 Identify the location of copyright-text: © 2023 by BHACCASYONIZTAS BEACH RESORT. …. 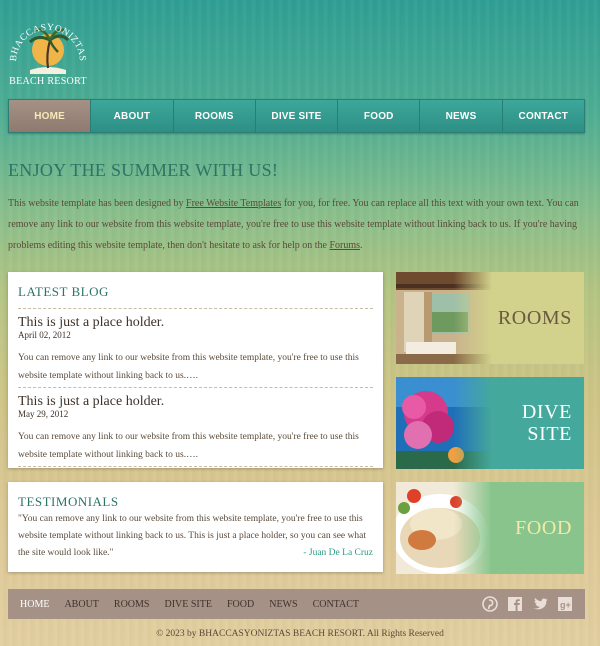
(300, 634).